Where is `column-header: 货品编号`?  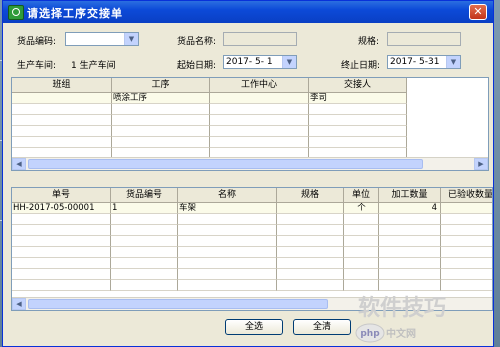
column-header: 货品编号 is located at coordinates (144, 195).